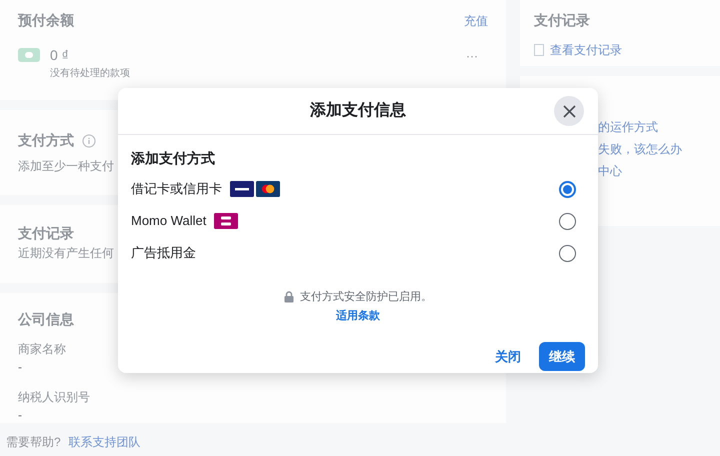  What do you see at coordinates (242, 189) in the screenshot?
I see `card-logo-icon` at bounding box center [242, 189].